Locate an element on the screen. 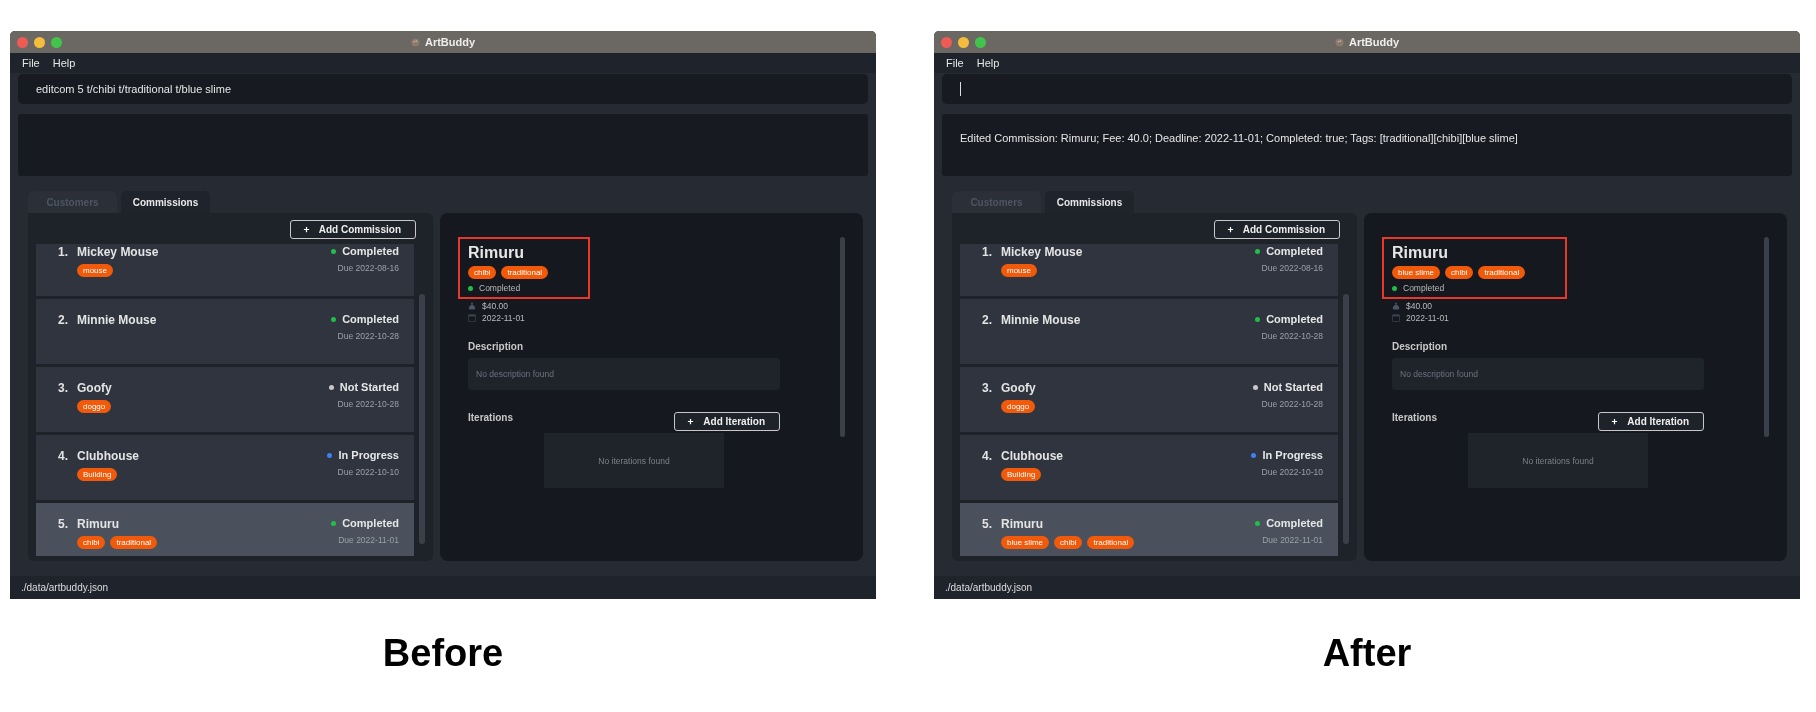 The image size is (1816, 712). due-date: Due 2022-10-10 is located at coordinates (368, 472).